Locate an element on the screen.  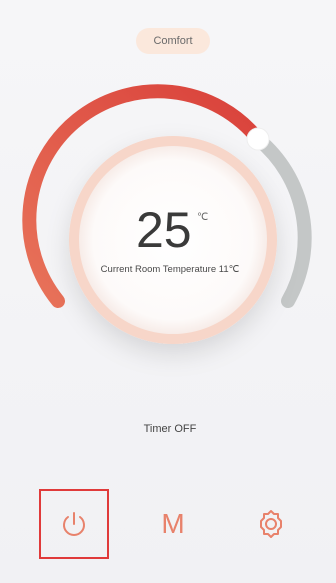
temperature-unit: ℃ is located at coordinates (203, 217).